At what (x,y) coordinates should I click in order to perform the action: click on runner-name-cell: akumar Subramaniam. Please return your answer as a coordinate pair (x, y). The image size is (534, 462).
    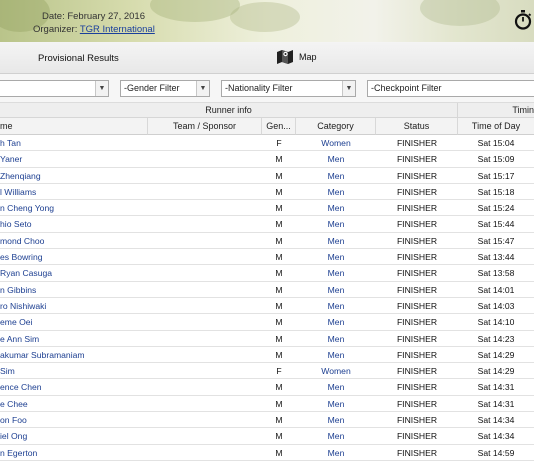
    Looking at the image, I should click on (74, 355).